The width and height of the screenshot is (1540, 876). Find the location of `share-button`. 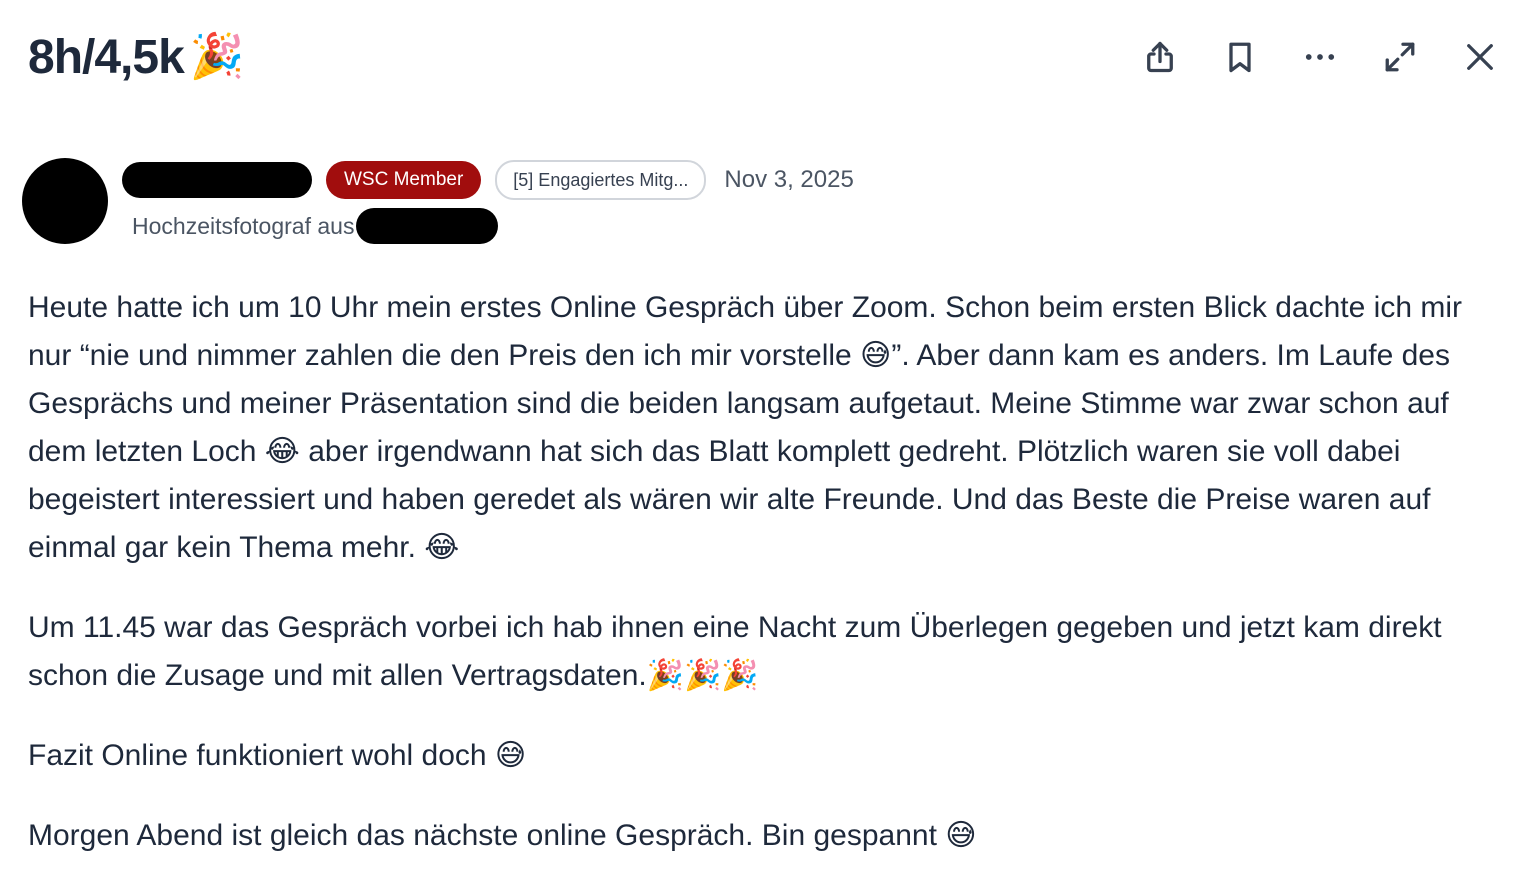

share-button is located at coordinates (1160, 57).